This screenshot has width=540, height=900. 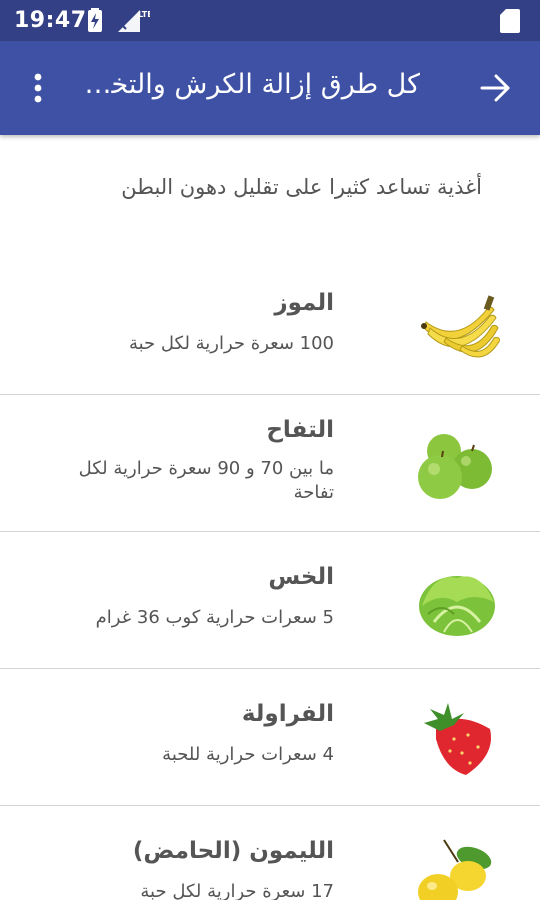 What do you see at coordinates (300, 430) in the screenshot?
I see `item-name: التفاح` at bounding box center [300, 430].